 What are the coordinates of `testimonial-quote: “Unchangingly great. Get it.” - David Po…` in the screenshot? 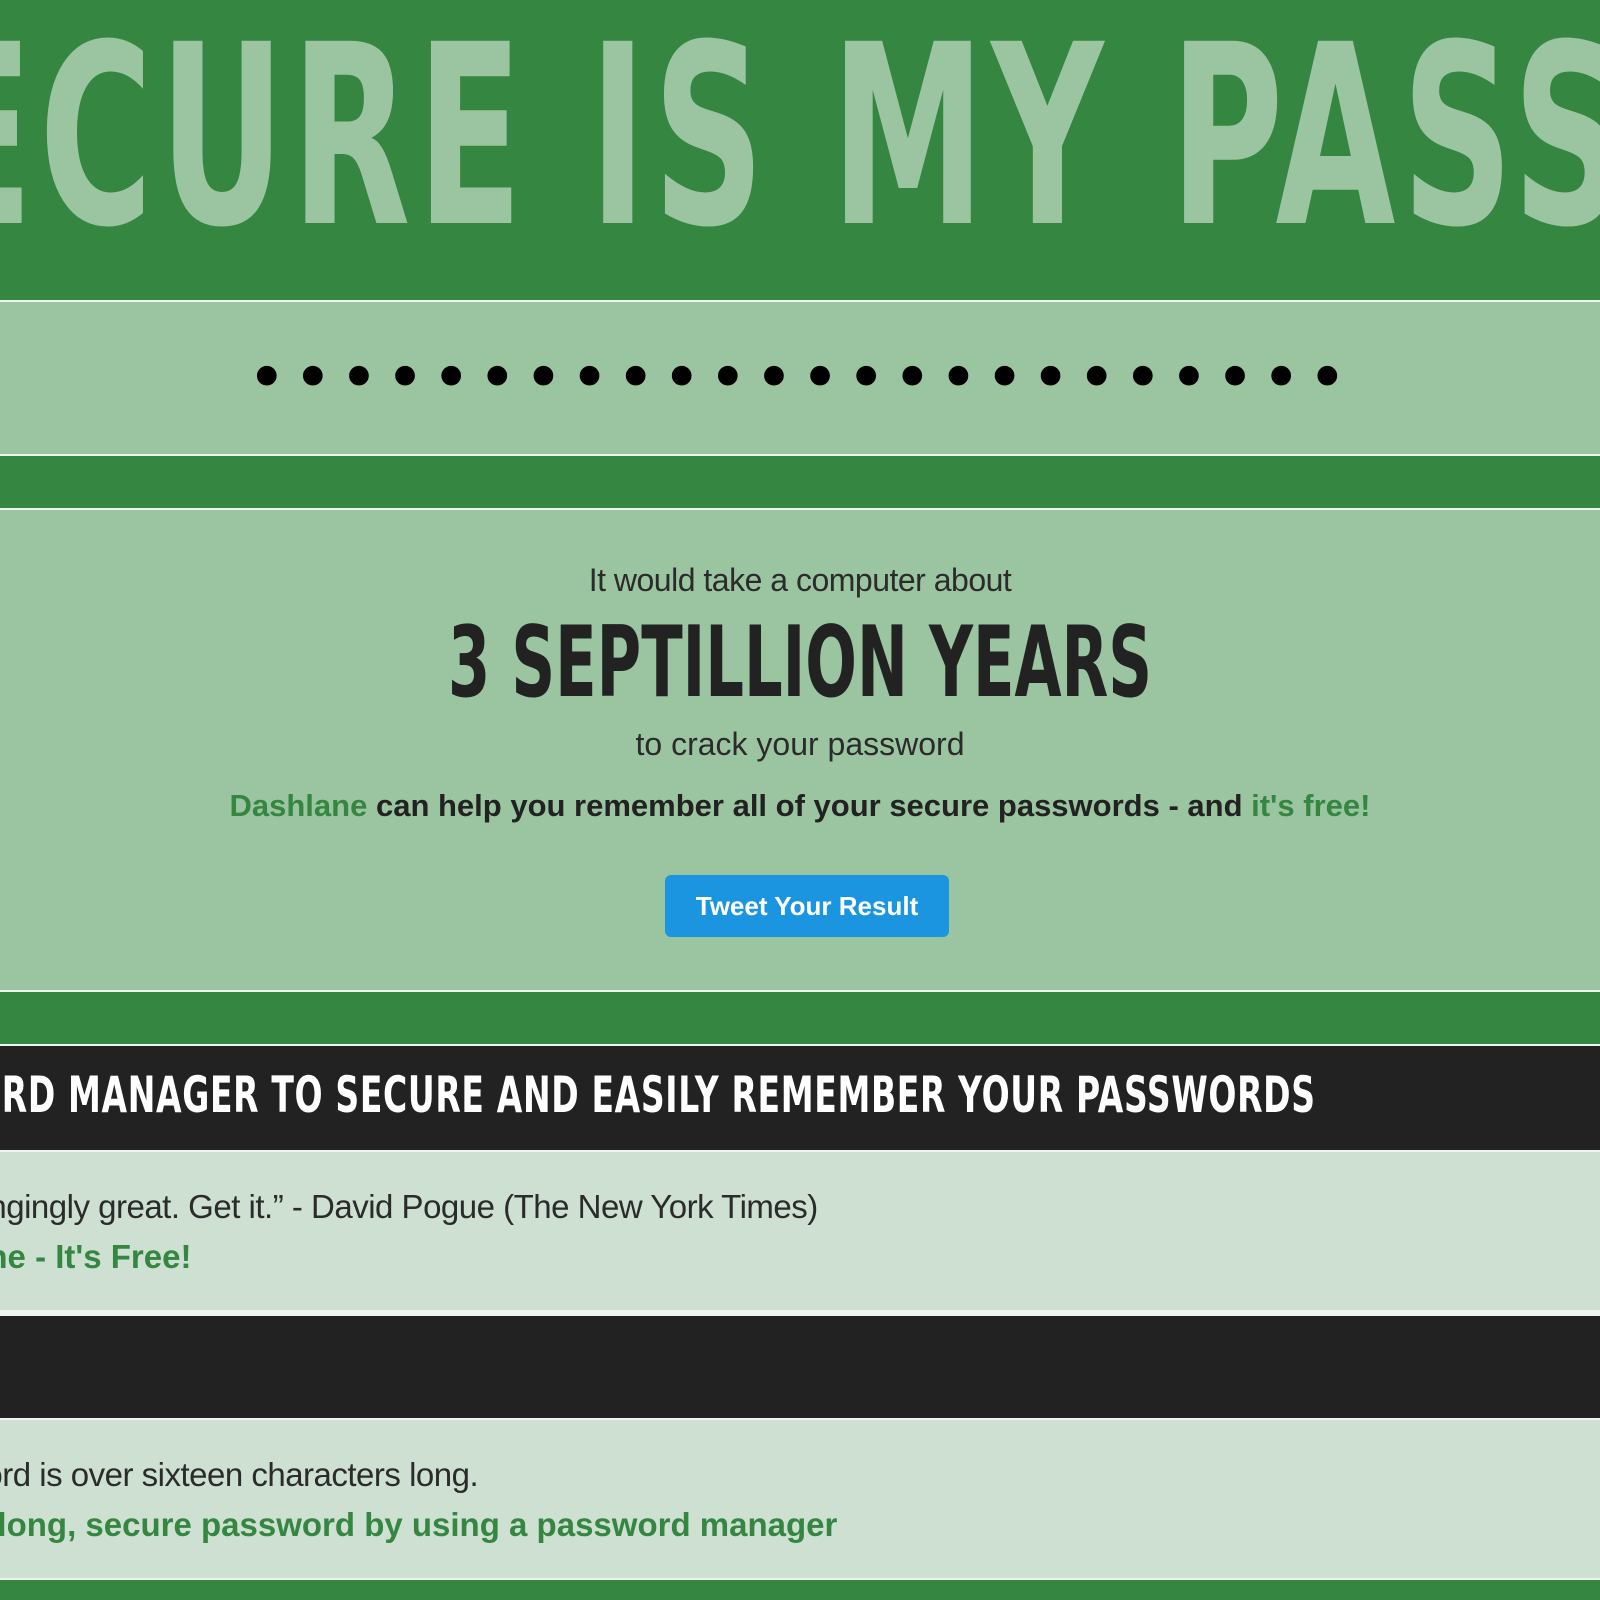 It's located at (409, 1206).